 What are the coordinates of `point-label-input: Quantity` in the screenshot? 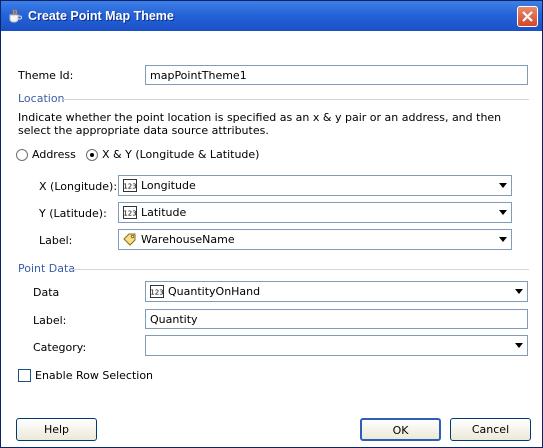 It's located at (336, 319).